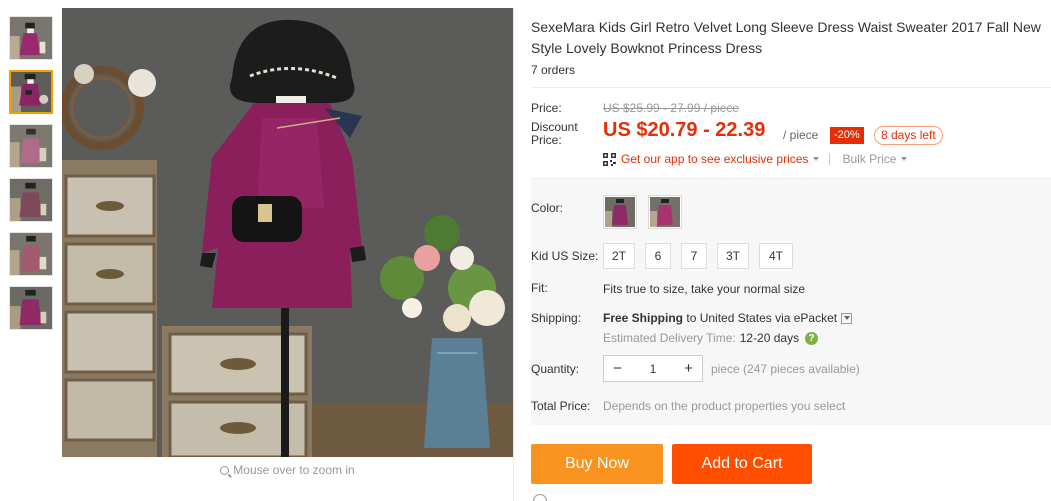 This screenshot has height=501, width=1051. I want to click on size-option-4t: 4T, so click(776, 256).